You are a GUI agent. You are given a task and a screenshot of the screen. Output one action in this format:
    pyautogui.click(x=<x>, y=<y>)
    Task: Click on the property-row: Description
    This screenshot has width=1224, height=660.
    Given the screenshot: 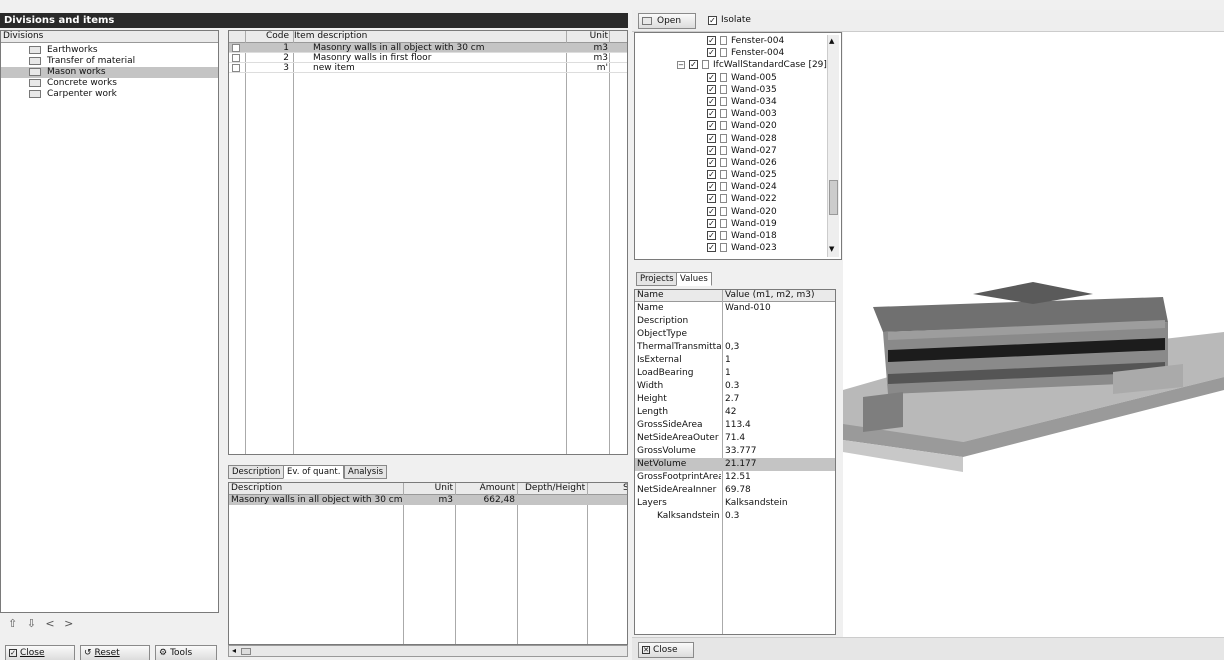 What is the action you would take?
    pyautogui.click(x=735, y=321)
    